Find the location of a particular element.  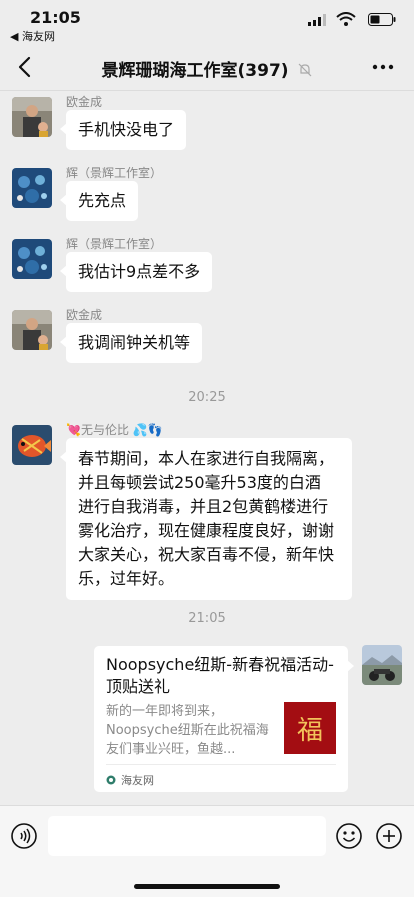

message-bubble: 先充点 is located at coordinates (99, 201).